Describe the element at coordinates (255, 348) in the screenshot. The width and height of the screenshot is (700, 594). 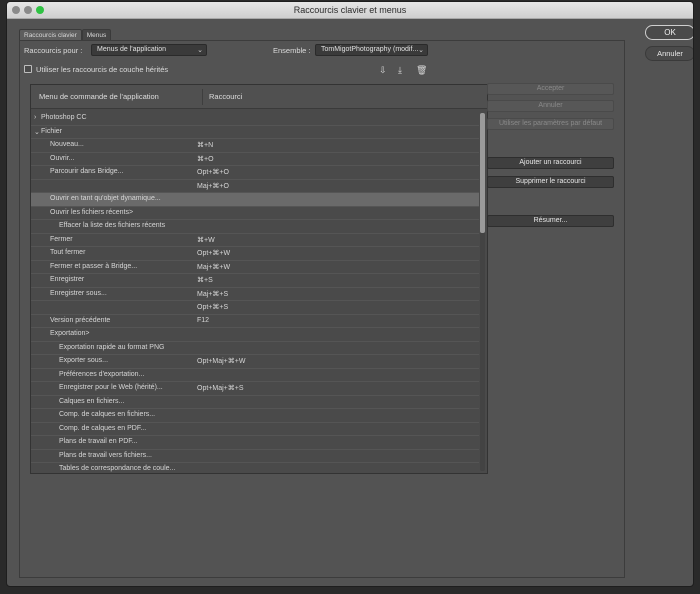
I see `table-row: Exportation rapide au format PNG` at that location.